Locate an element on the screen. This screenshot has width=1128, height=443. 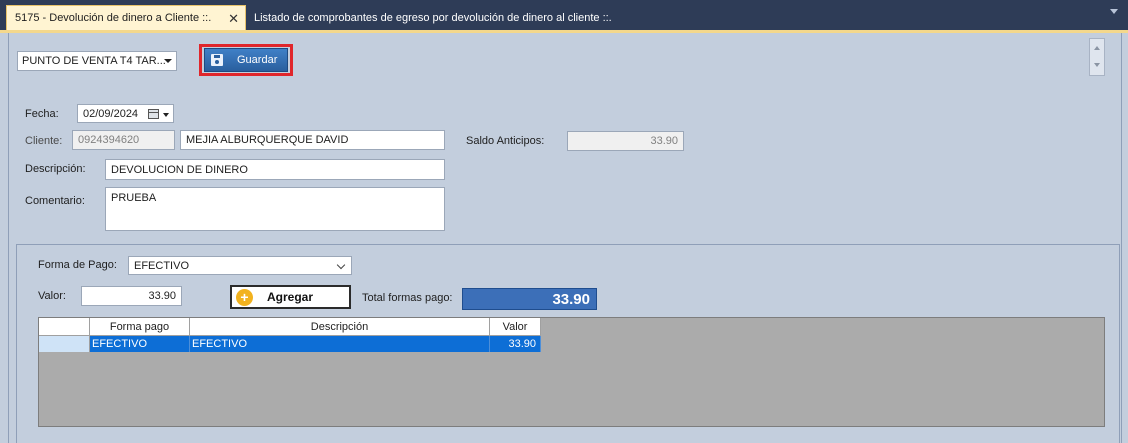
cliente-id-field: 0924394620 is located at coordinates (123, 140).